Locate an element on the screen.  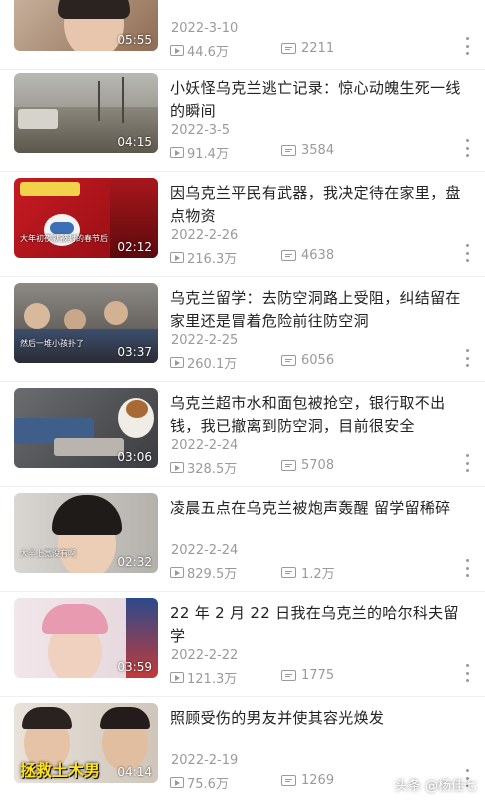
video-date: 2022-2-26 is located at coordinates (205, 235).